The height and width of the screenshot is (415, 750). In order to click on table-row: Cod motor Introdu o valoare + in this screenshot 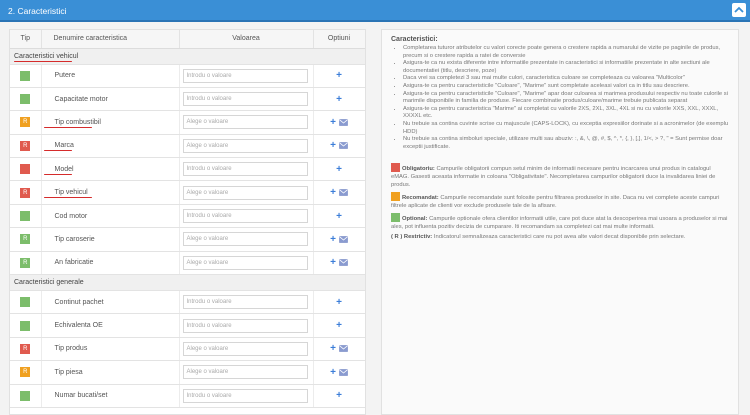, I will do `click(187, 216)`.